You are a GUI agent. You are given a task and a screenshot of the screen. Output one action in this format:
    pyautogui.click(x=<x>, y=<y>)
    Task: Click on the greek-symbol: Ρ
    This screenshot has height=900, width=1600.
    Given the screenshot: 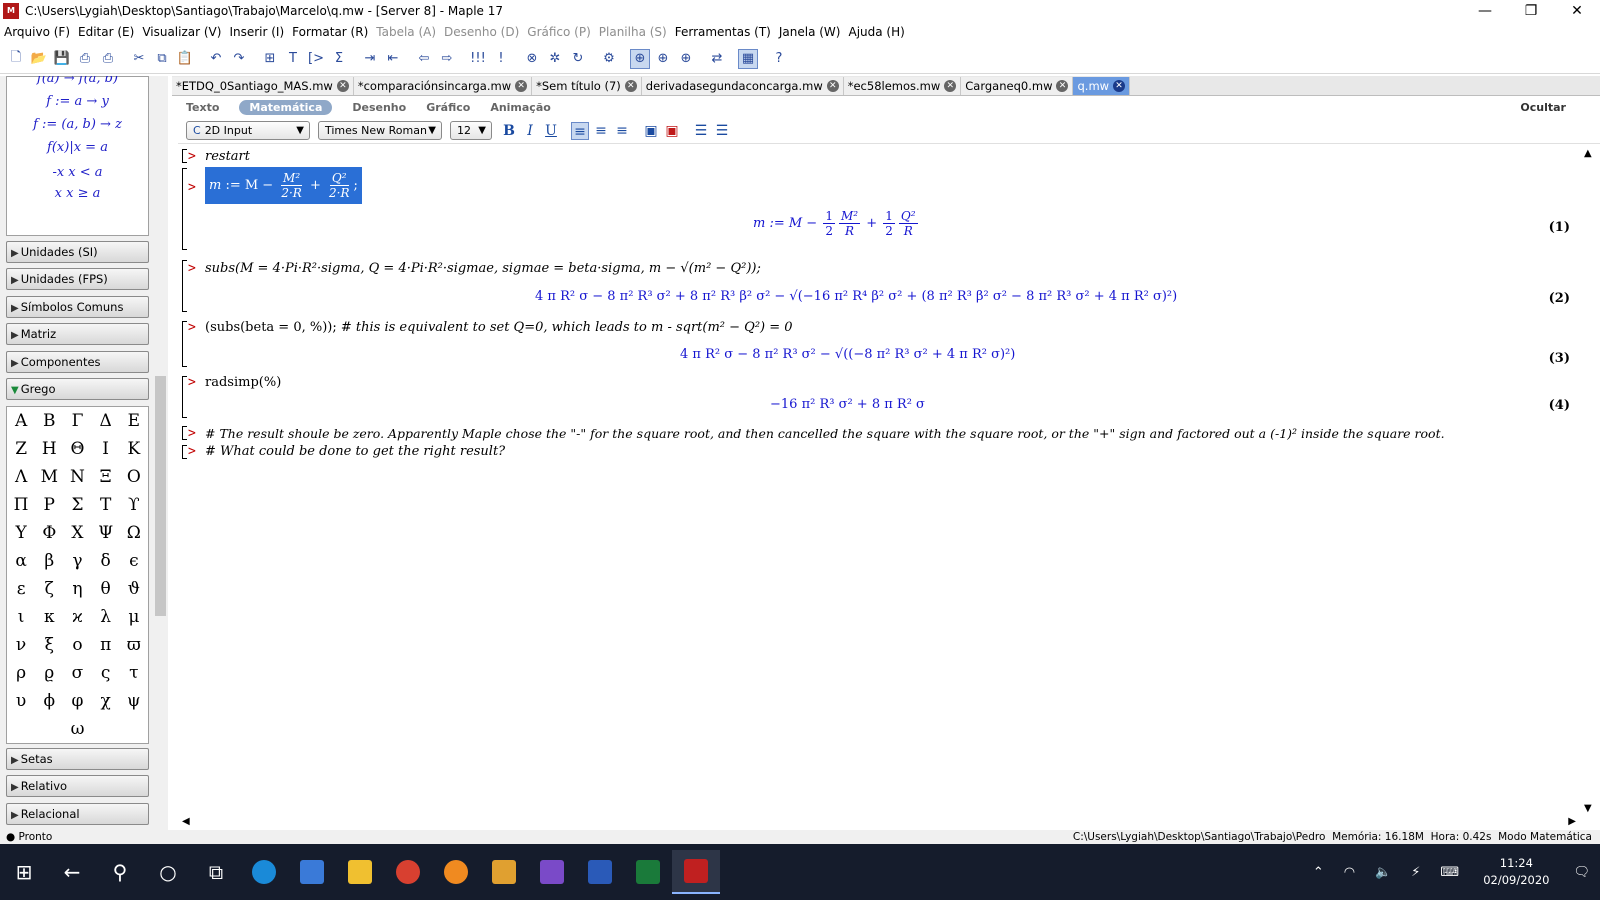 What is the action you would take?
    pyautogui.click(x=49, y=505)
    